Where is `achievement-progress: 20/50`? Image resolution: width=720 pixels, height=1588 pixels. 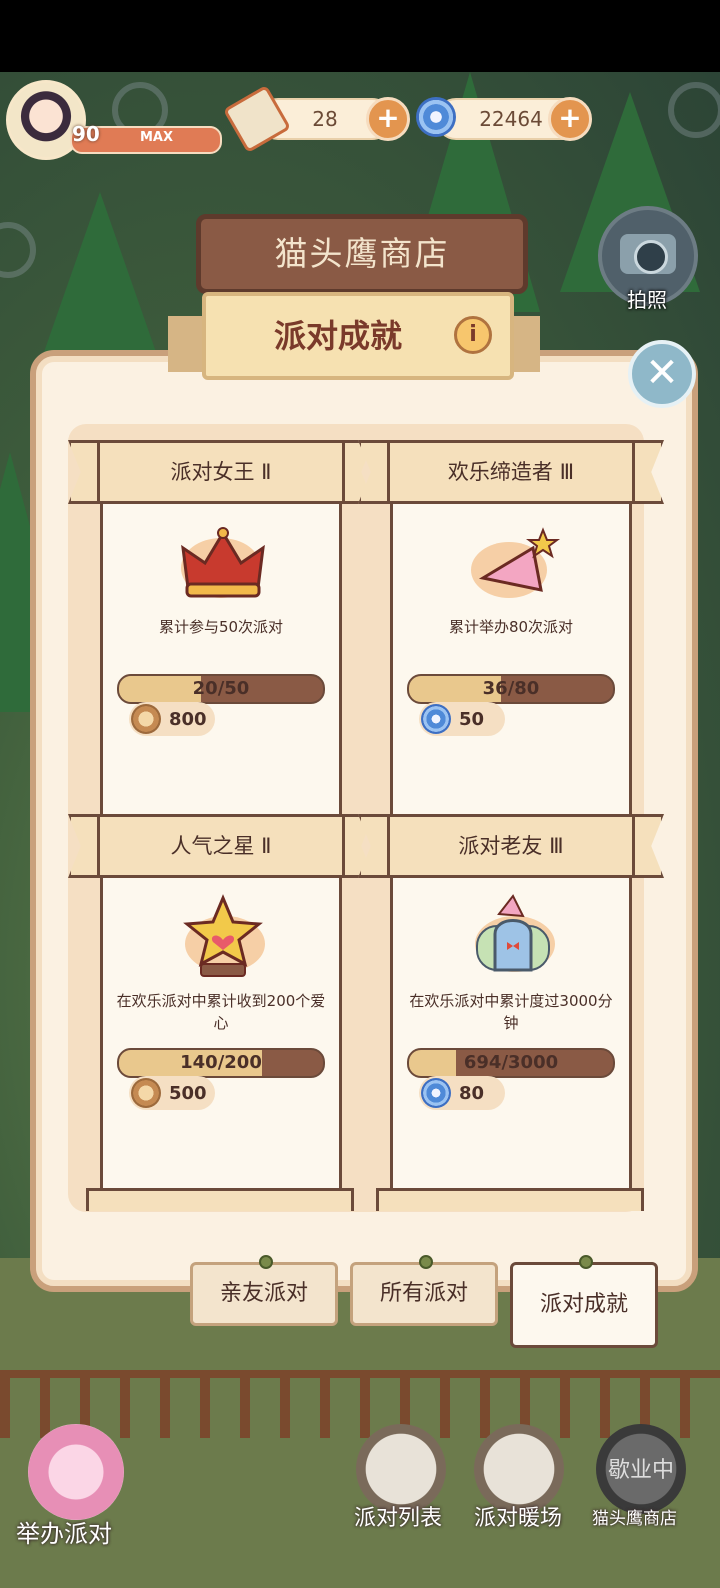
achievement-progress: 20/50 is located at coordinates (221, 689).